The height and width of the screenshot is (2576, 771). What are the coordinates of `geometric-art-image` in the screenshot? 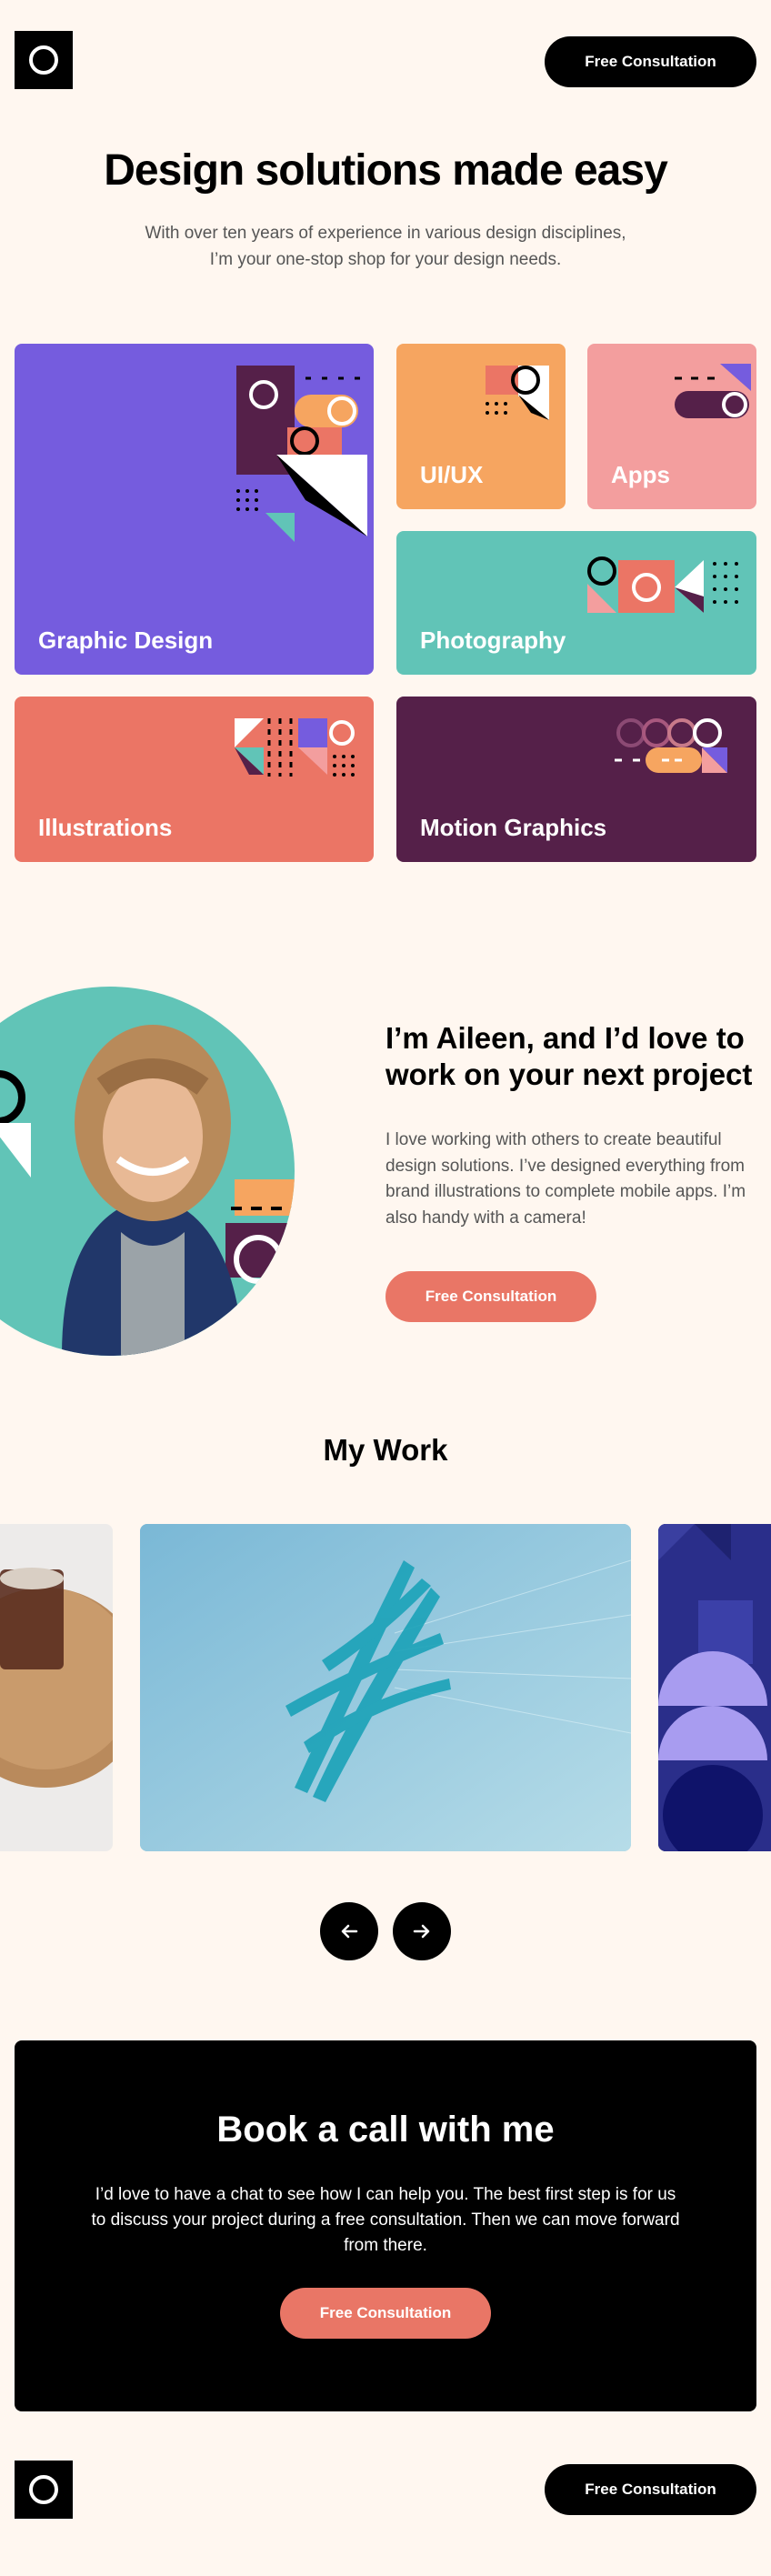 It's located at (714, 1687).